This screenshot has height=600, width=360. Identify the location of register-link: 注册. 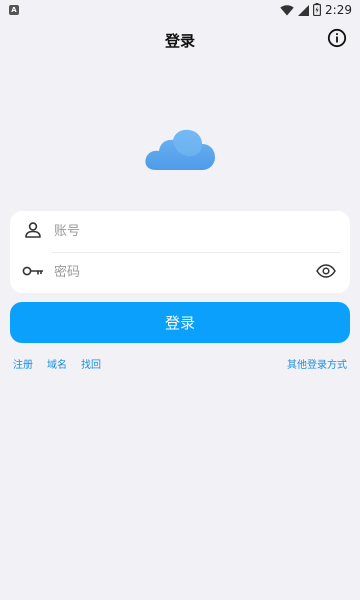
(23, 363).